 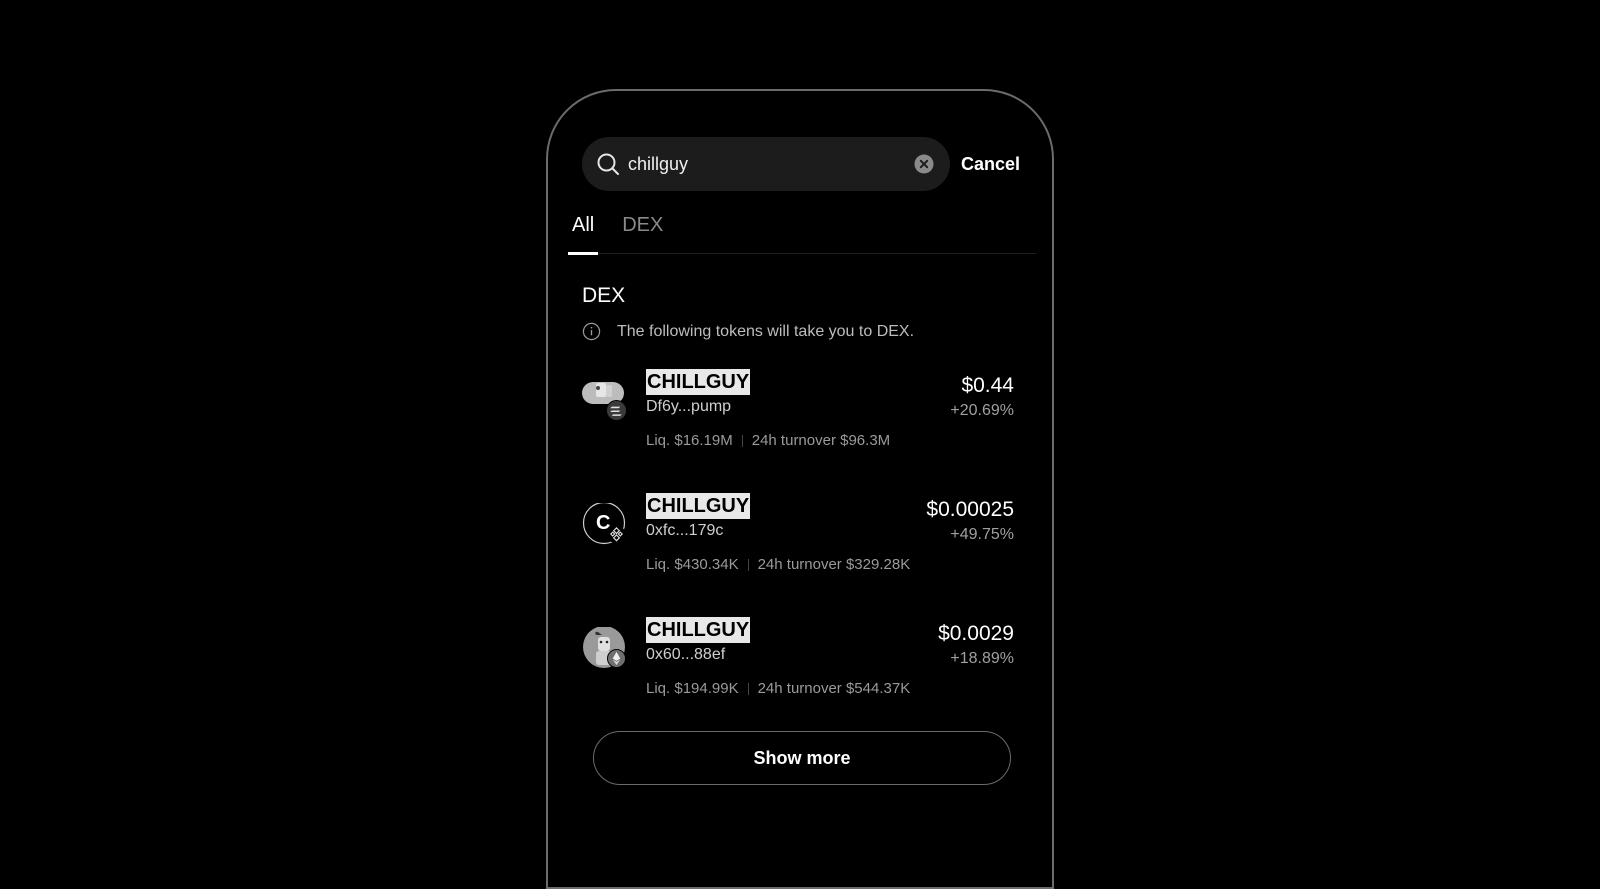 What do you see at coordinates (982, 534) in the screenshot?
I see `token-change: +49.75%` at bounding box center [982, 534].